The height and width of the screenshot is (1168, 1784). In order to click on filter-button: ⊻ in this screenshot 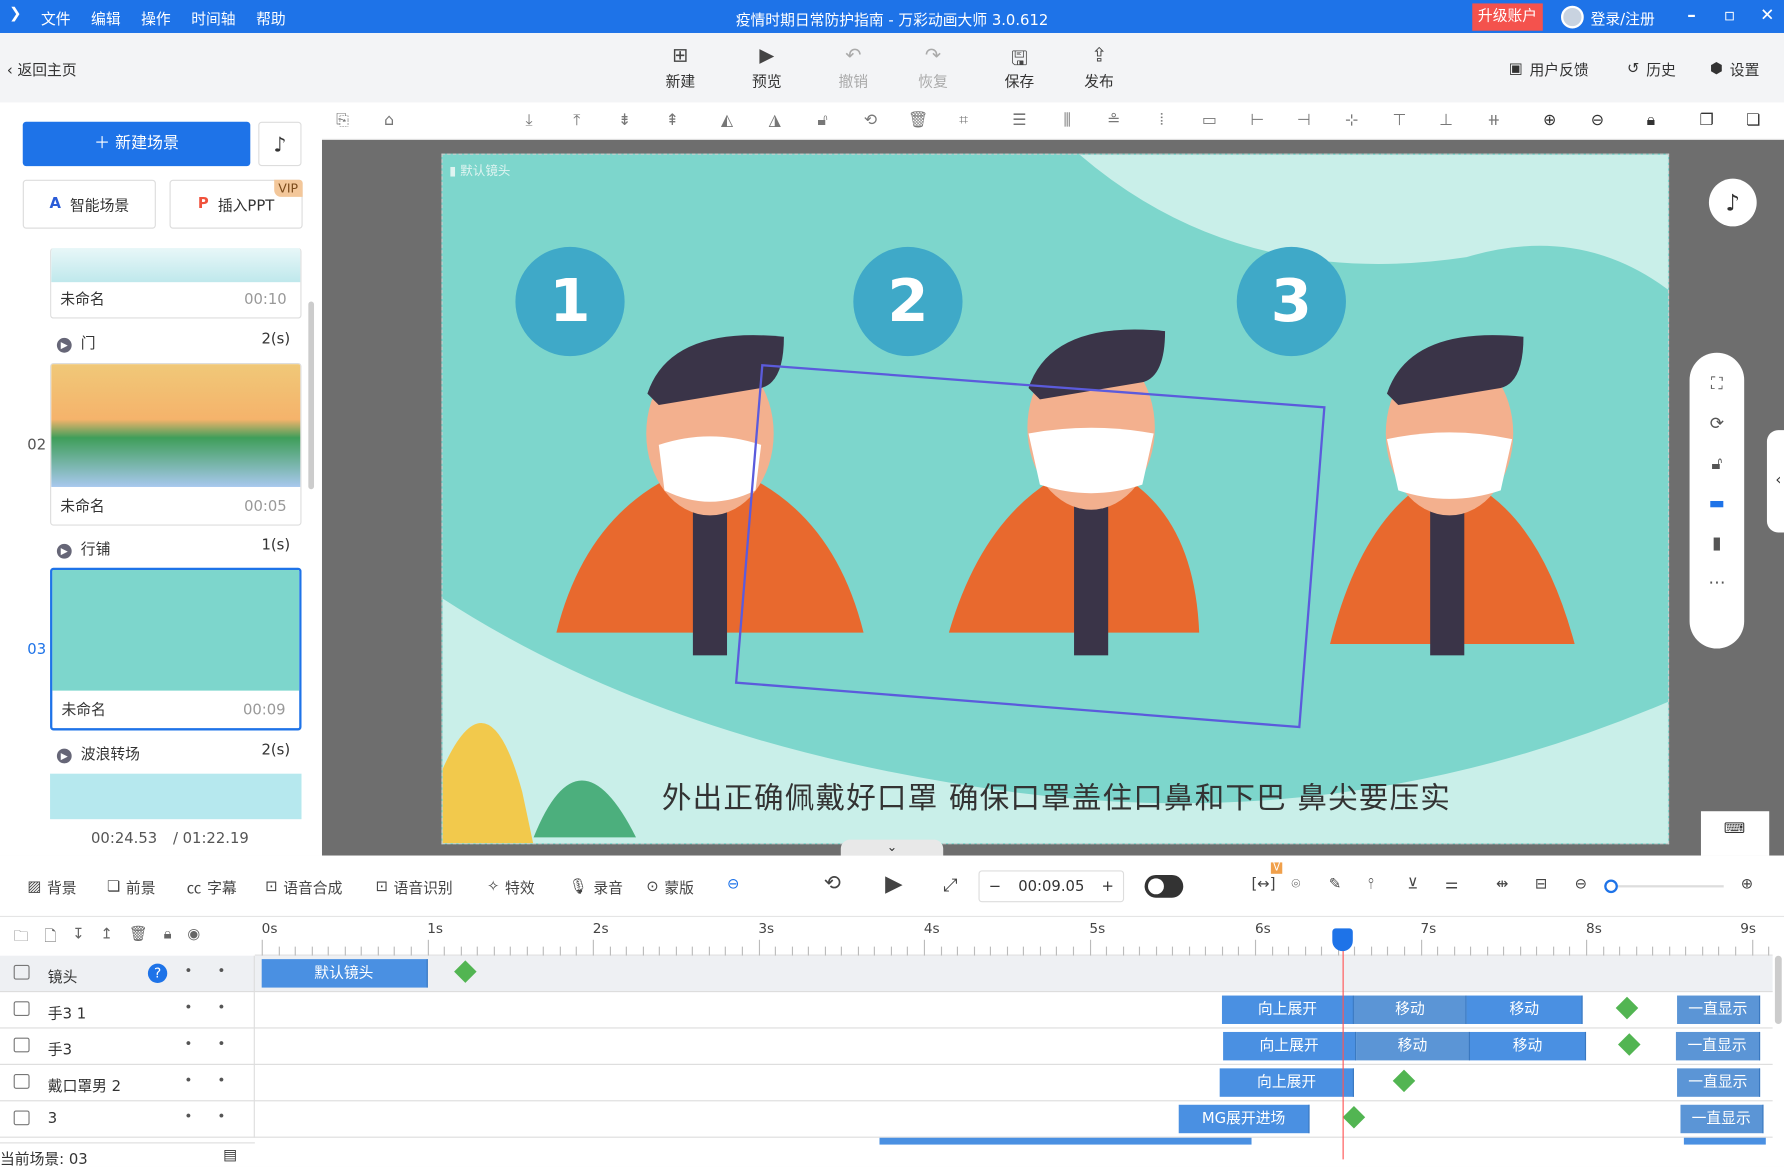, I will do `click(1412, 884)`.